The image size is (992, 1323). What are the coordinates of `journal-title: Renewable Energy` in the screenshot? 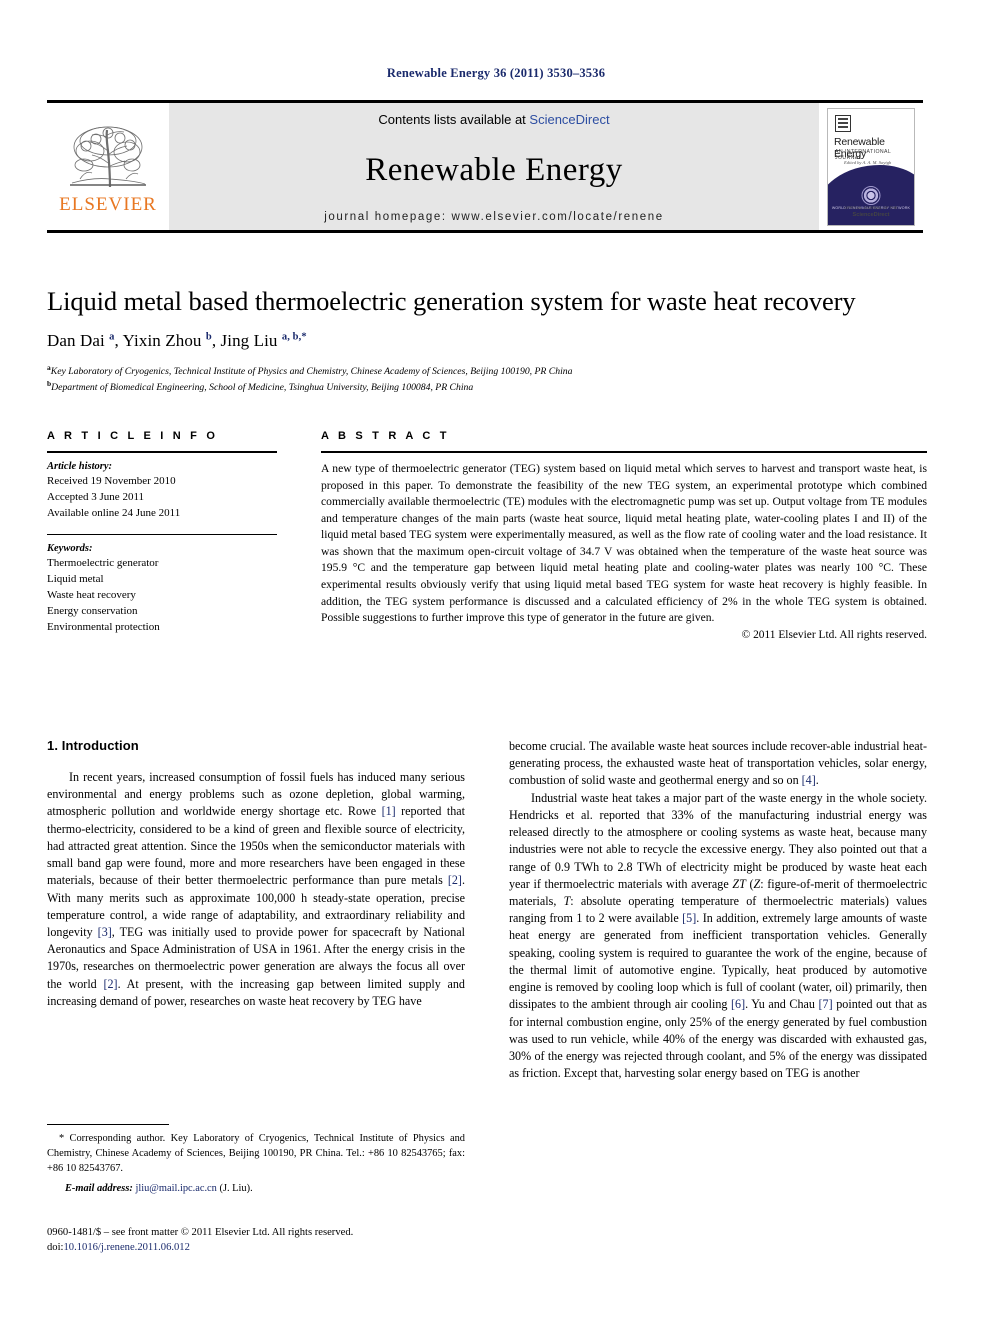 It's located at (494, 169).